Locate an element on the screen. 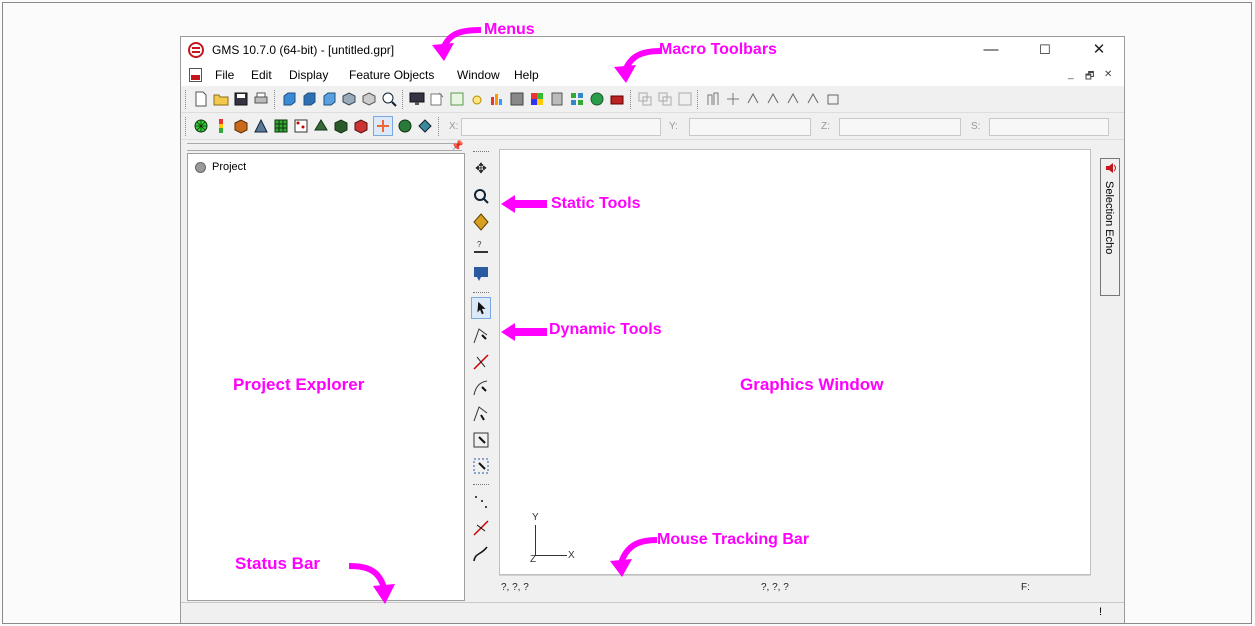 Image resolution: width=1255 pixels, height=626 pixels. grid-2d-module-icon is located at coordinates (281, 126).